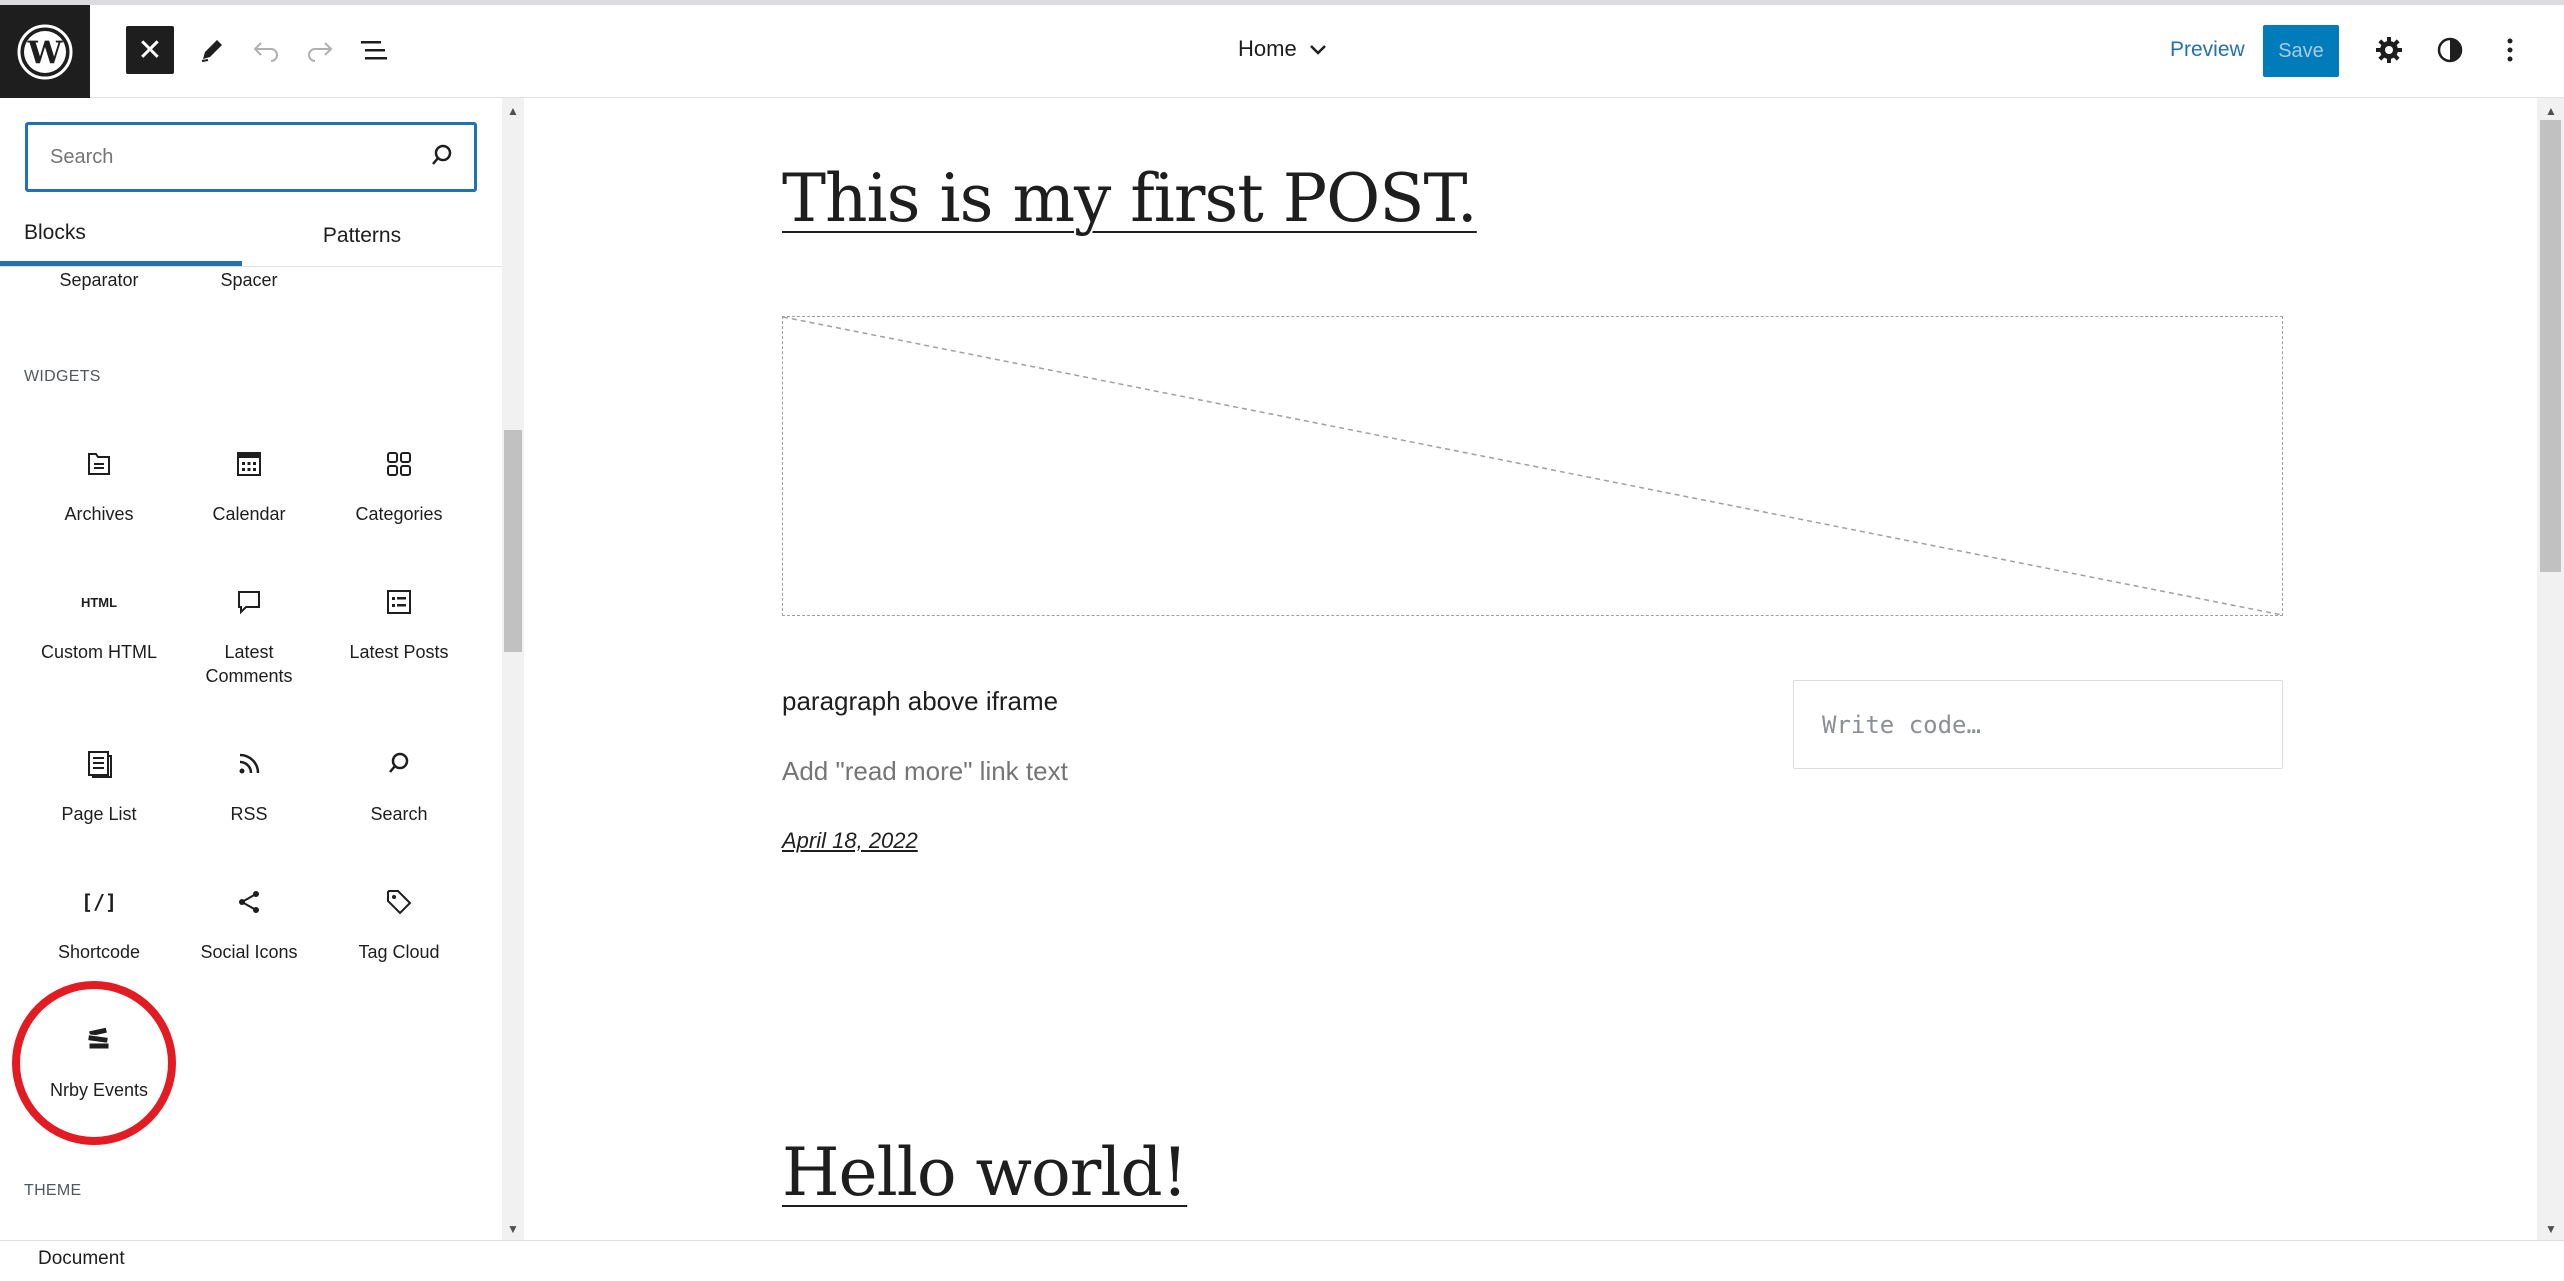 This screenshot has width=2564, height=1281. I want to click on block-search-input, so click(239, 157).